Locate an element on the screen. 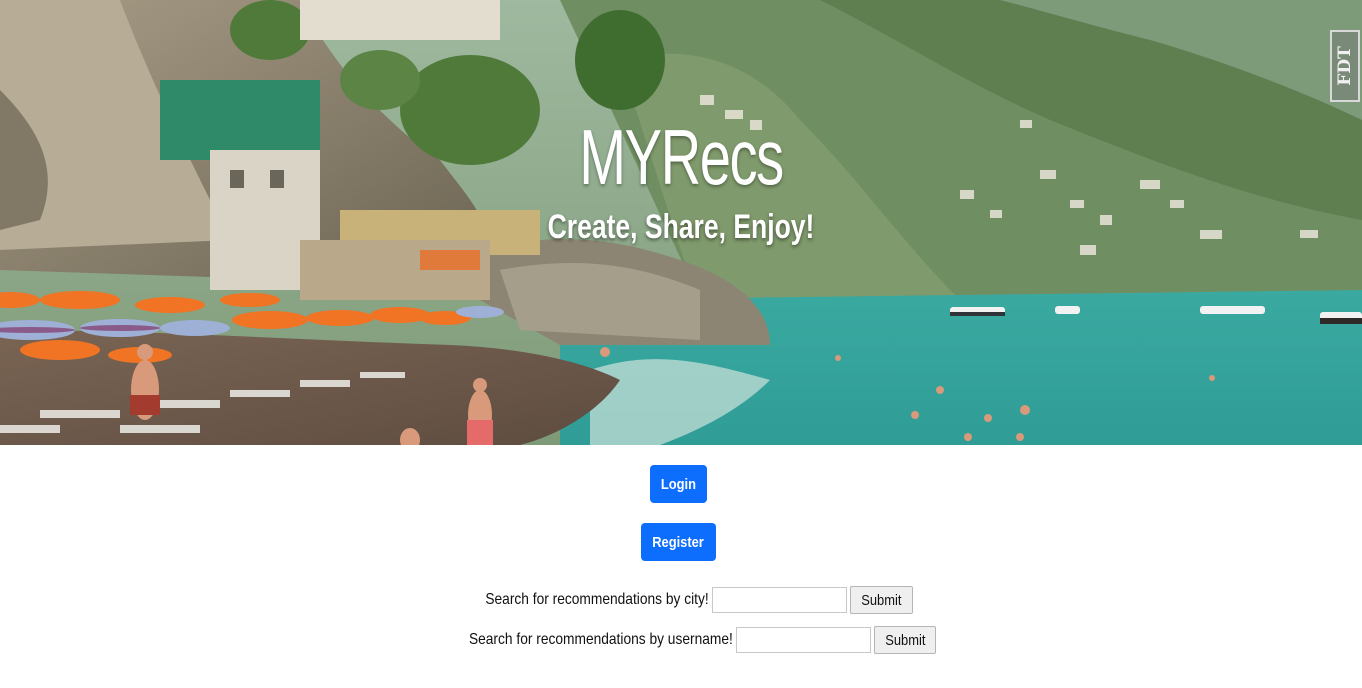  login-button: Login is located at coordinates (678, 484).